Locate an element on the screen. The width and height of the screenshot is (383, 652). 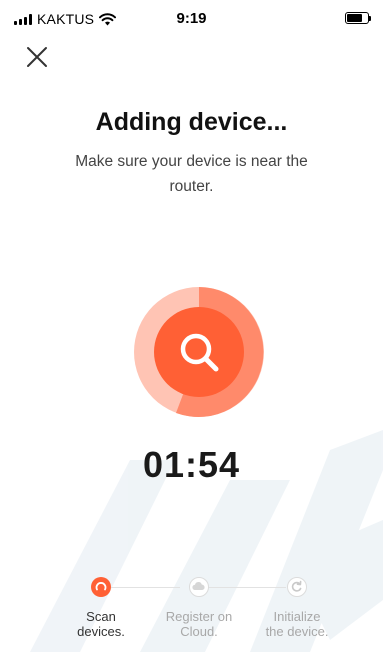
step-indicator-scan is located at coordinates (101, 587).